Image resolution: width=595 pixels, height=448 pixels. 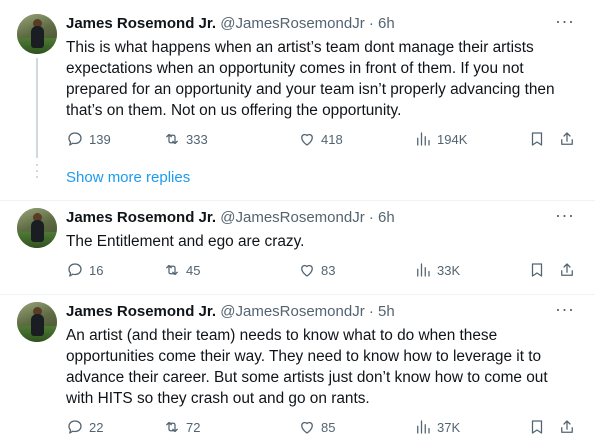 I want to click on tweet-text: The Entitlement and ego are crazy., so click(x=185, y=241).